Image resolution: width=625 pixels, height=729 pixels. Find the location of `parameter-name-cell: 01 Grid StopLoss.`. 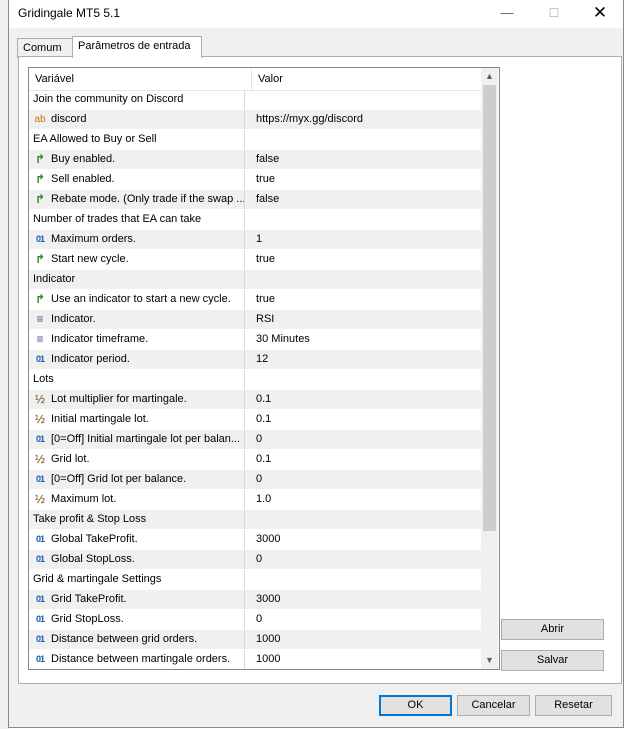

parameter-name-cell: 01 Grid StopLoss. is located at coordinates (137, 619).